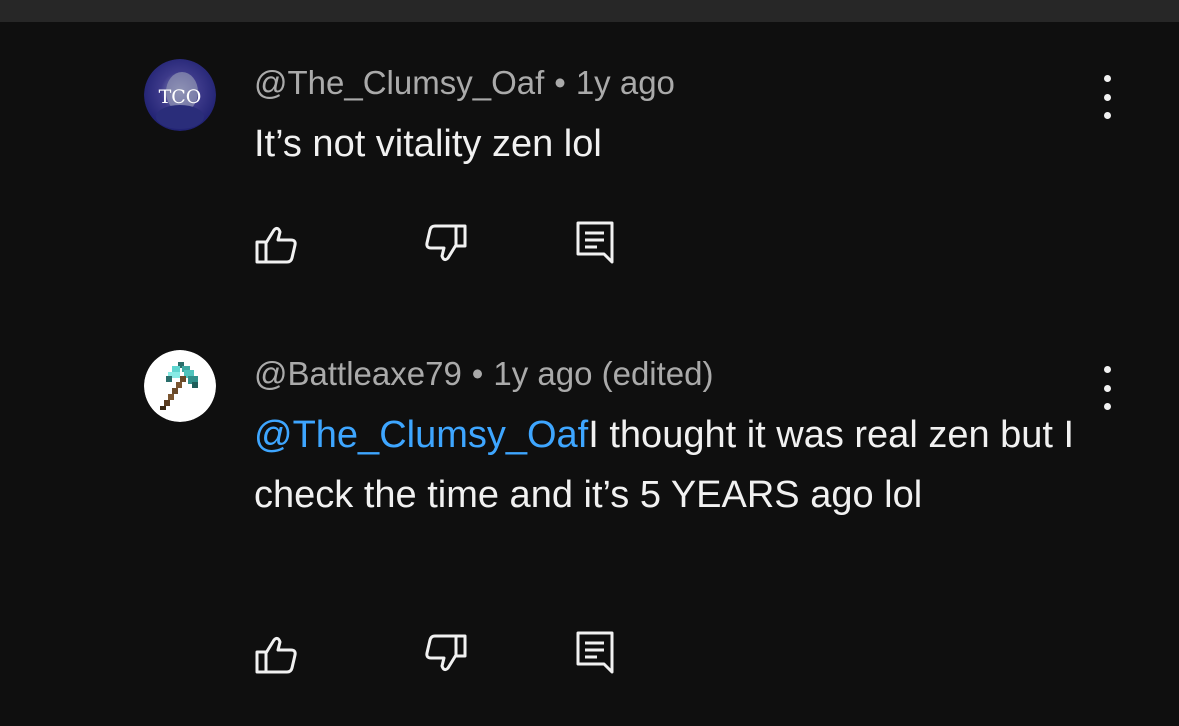 Image resolution: width=1179 pixels, height=726 pixels. What do you see at coordinates (428, 144) in the screenshot?
I see `comment-body: It’s not vitality zen lol` at bounding box center [428, 144].